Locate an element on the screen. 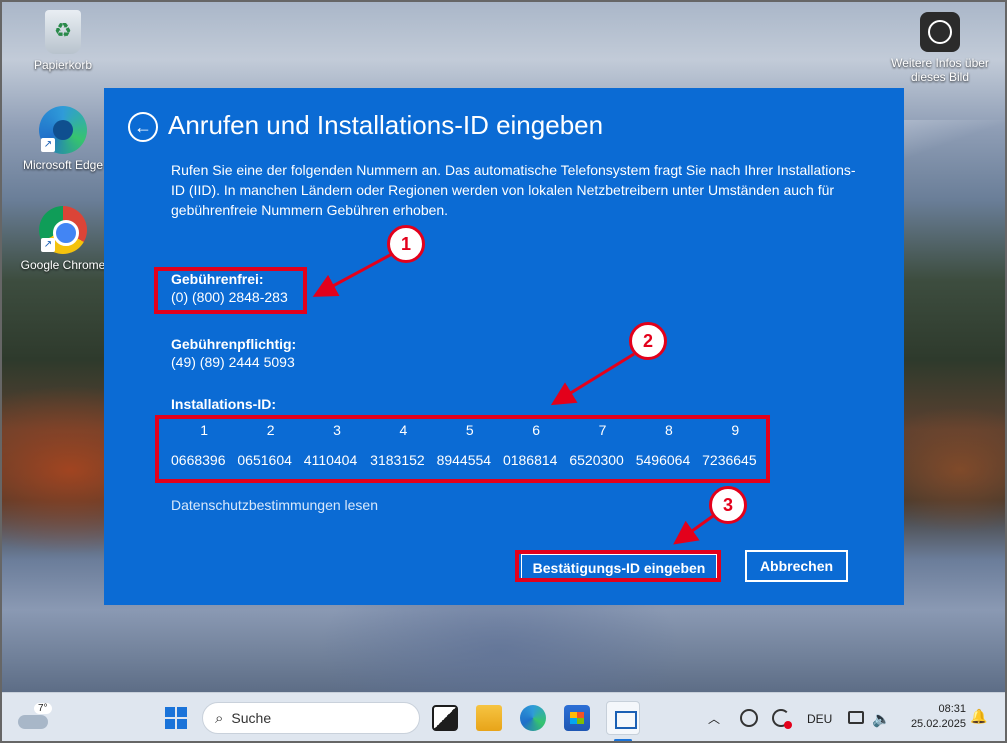 Image resolution: width=1007 pixels, height=743 pixels. clock: 08:31 25.02.2025 is located at coordinates (934, 717).